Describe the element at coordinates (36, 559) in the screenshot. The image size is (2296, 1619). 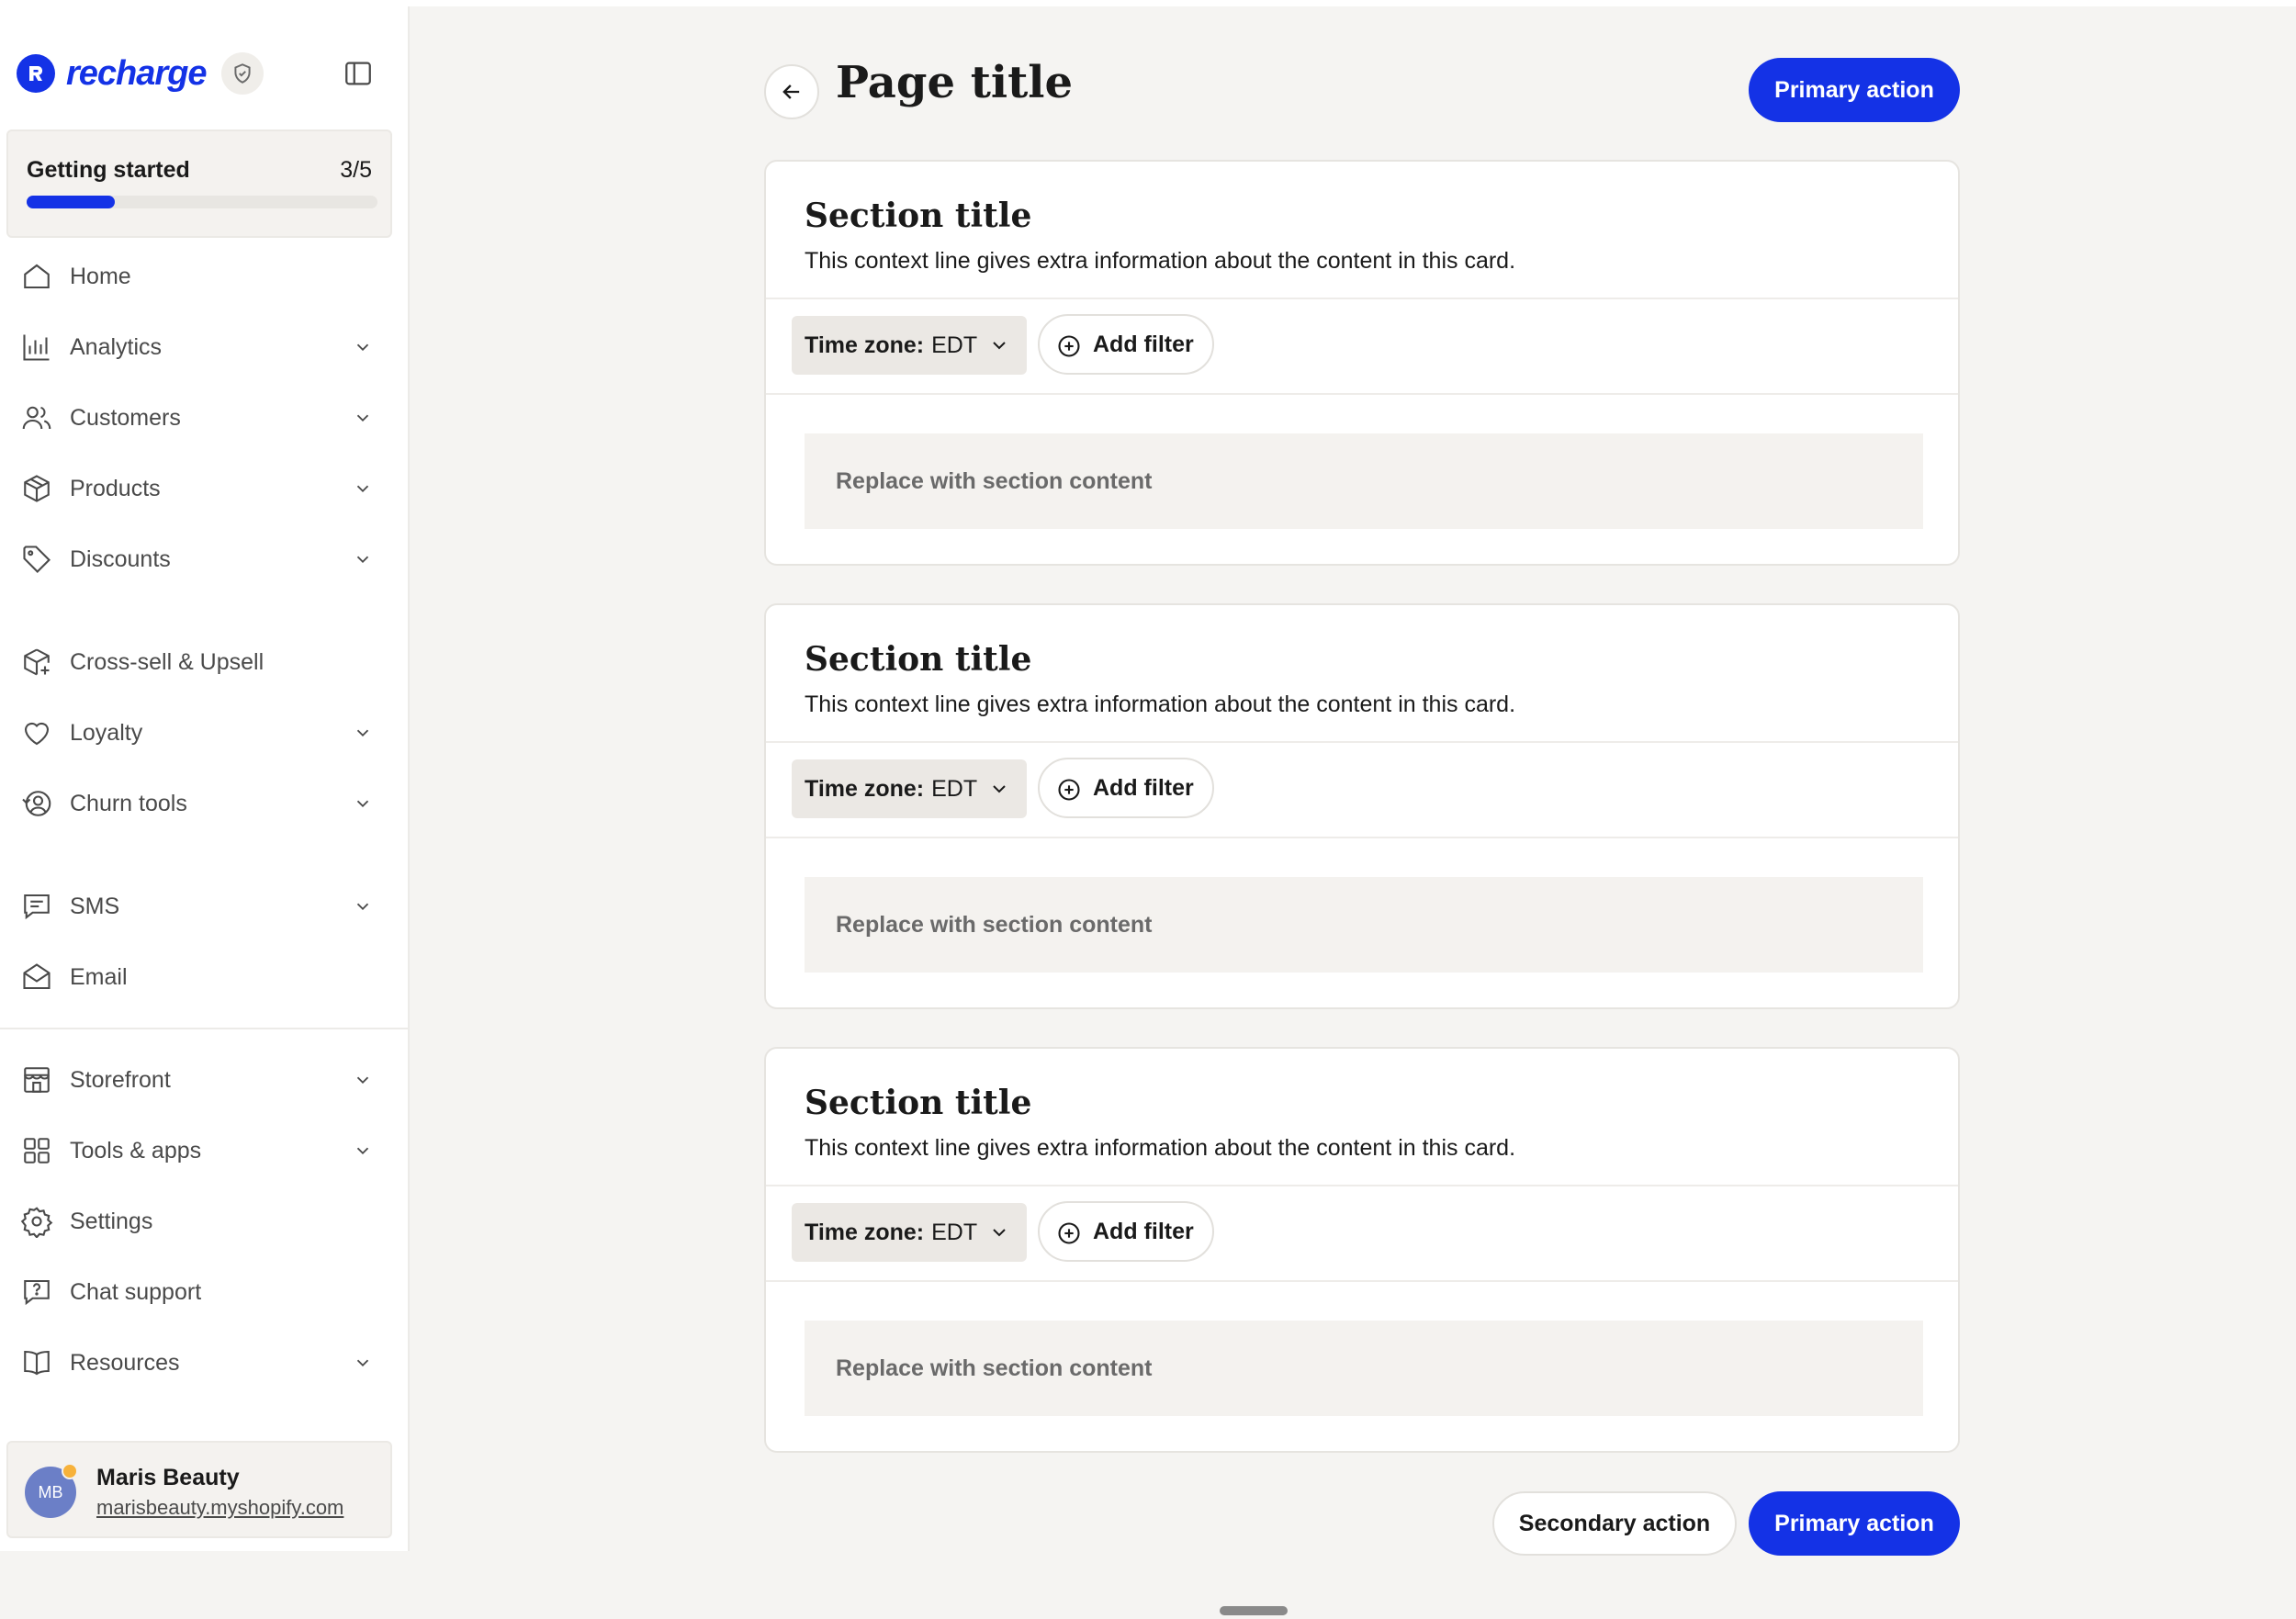
I see `tag-icon` at that location.